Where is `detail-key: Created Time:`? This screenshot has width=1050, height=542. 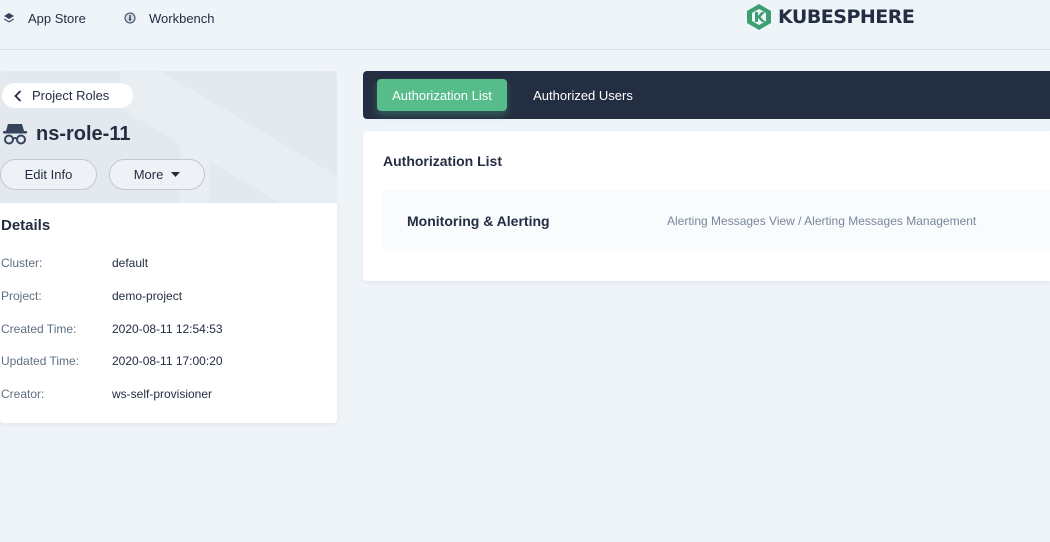 detail-key: Created Time: is located at coordinates (39, 329).